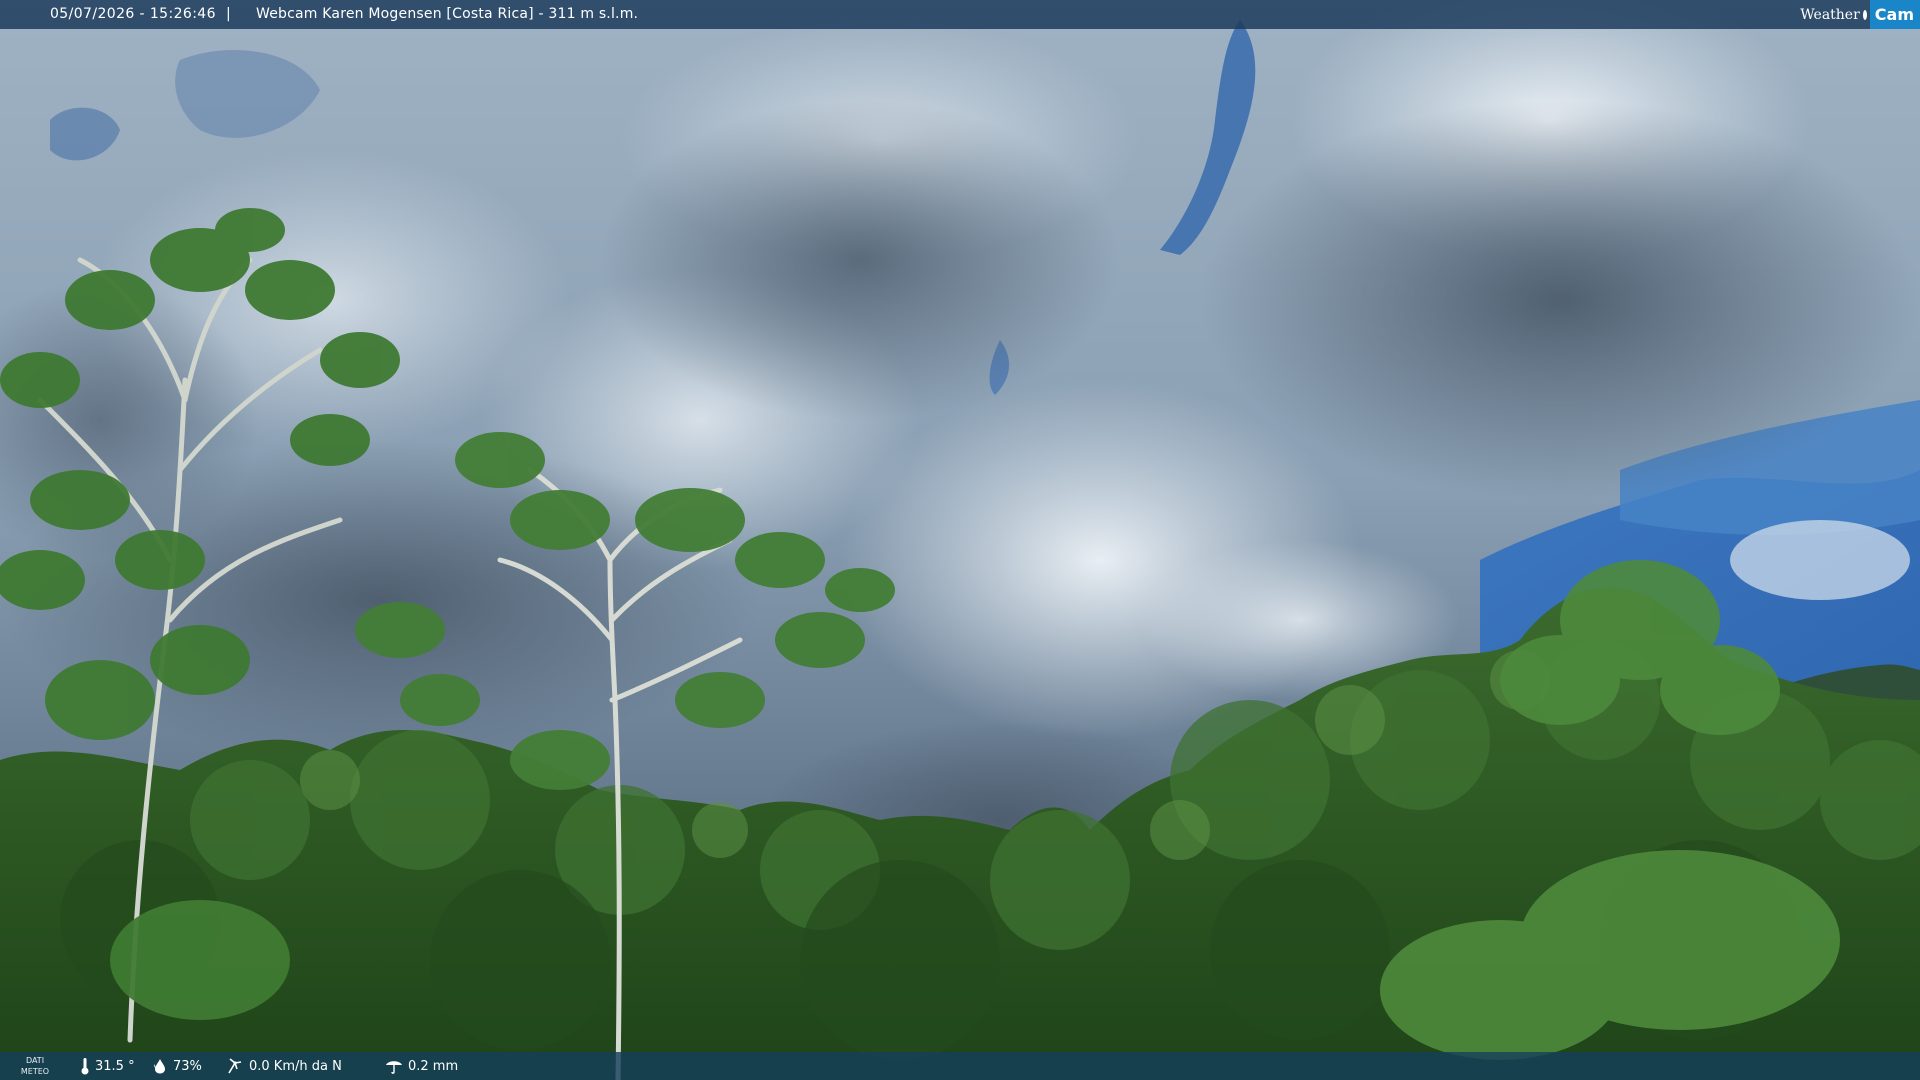  What do you see at coordinates (115, 1066) in the screenshot?
I see `temperature-value: 31.5 °` at bounding box center [115, 1066].